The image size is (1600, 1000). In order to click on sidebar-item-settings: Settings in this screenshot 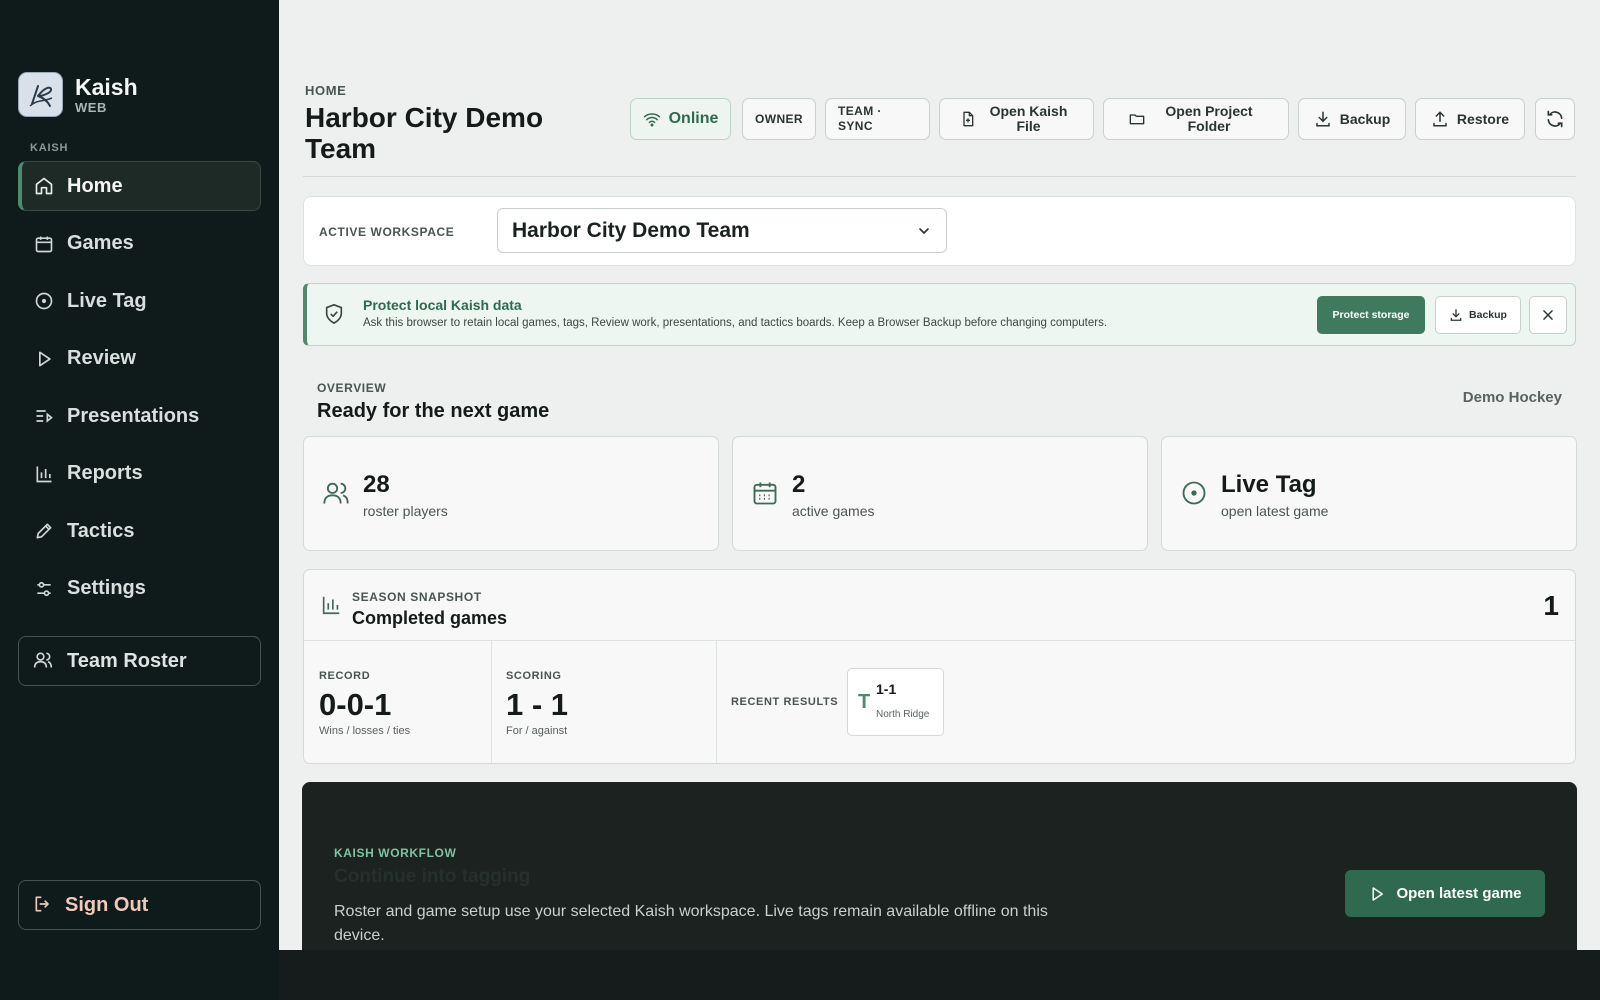, I will do `click(139, 589)`.